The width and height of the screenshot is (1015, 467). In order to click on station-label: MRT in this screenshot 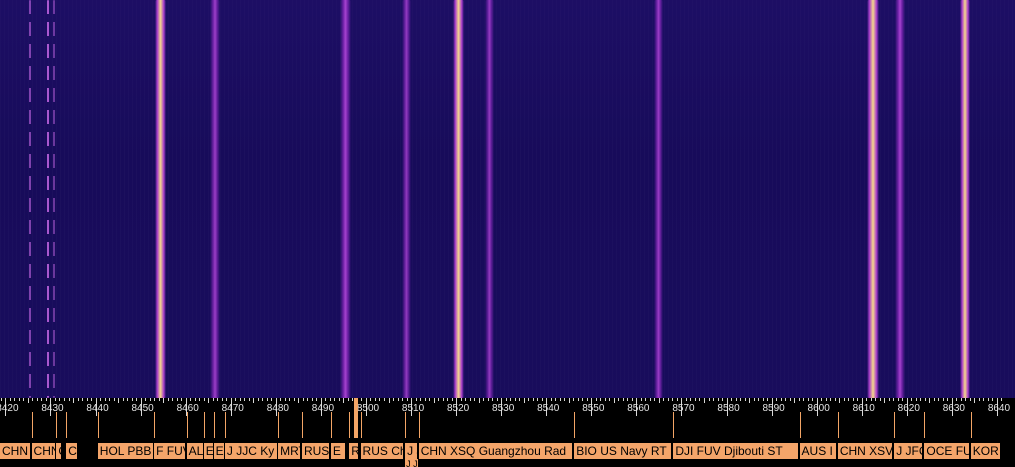, I will do `click(289, 451)`.